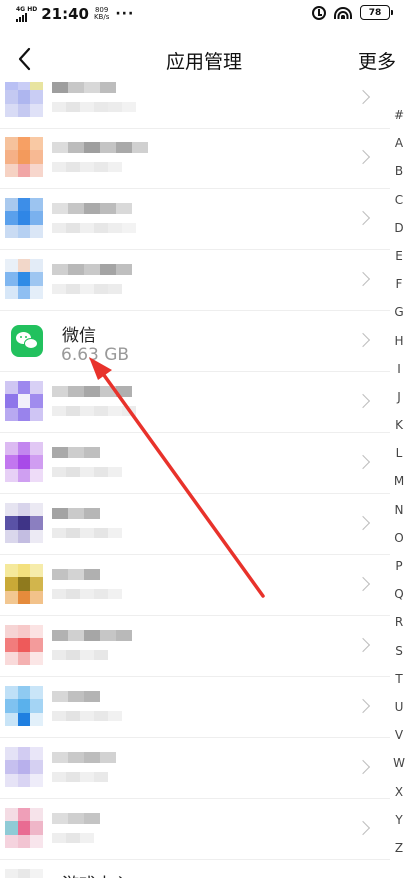 Image resolution: width=408 pixels, height=878 pixels. What do you see at coordinates (319, 12) in the screenshot?
I see `alarm-icon` at bounding box center [319, 12].